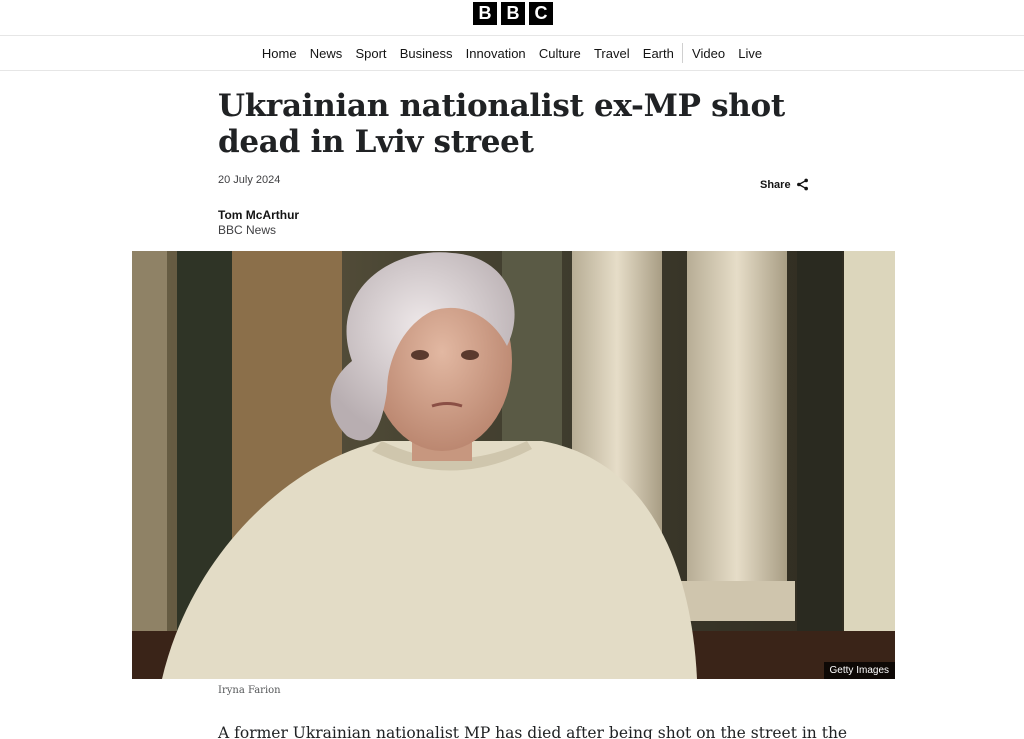 Image resolution: width=1024 pixels, height=739 pixels. Describe the element at coordinates (658, 53) in the screenshot. I see `nav-item-earth: Earth` at that location.